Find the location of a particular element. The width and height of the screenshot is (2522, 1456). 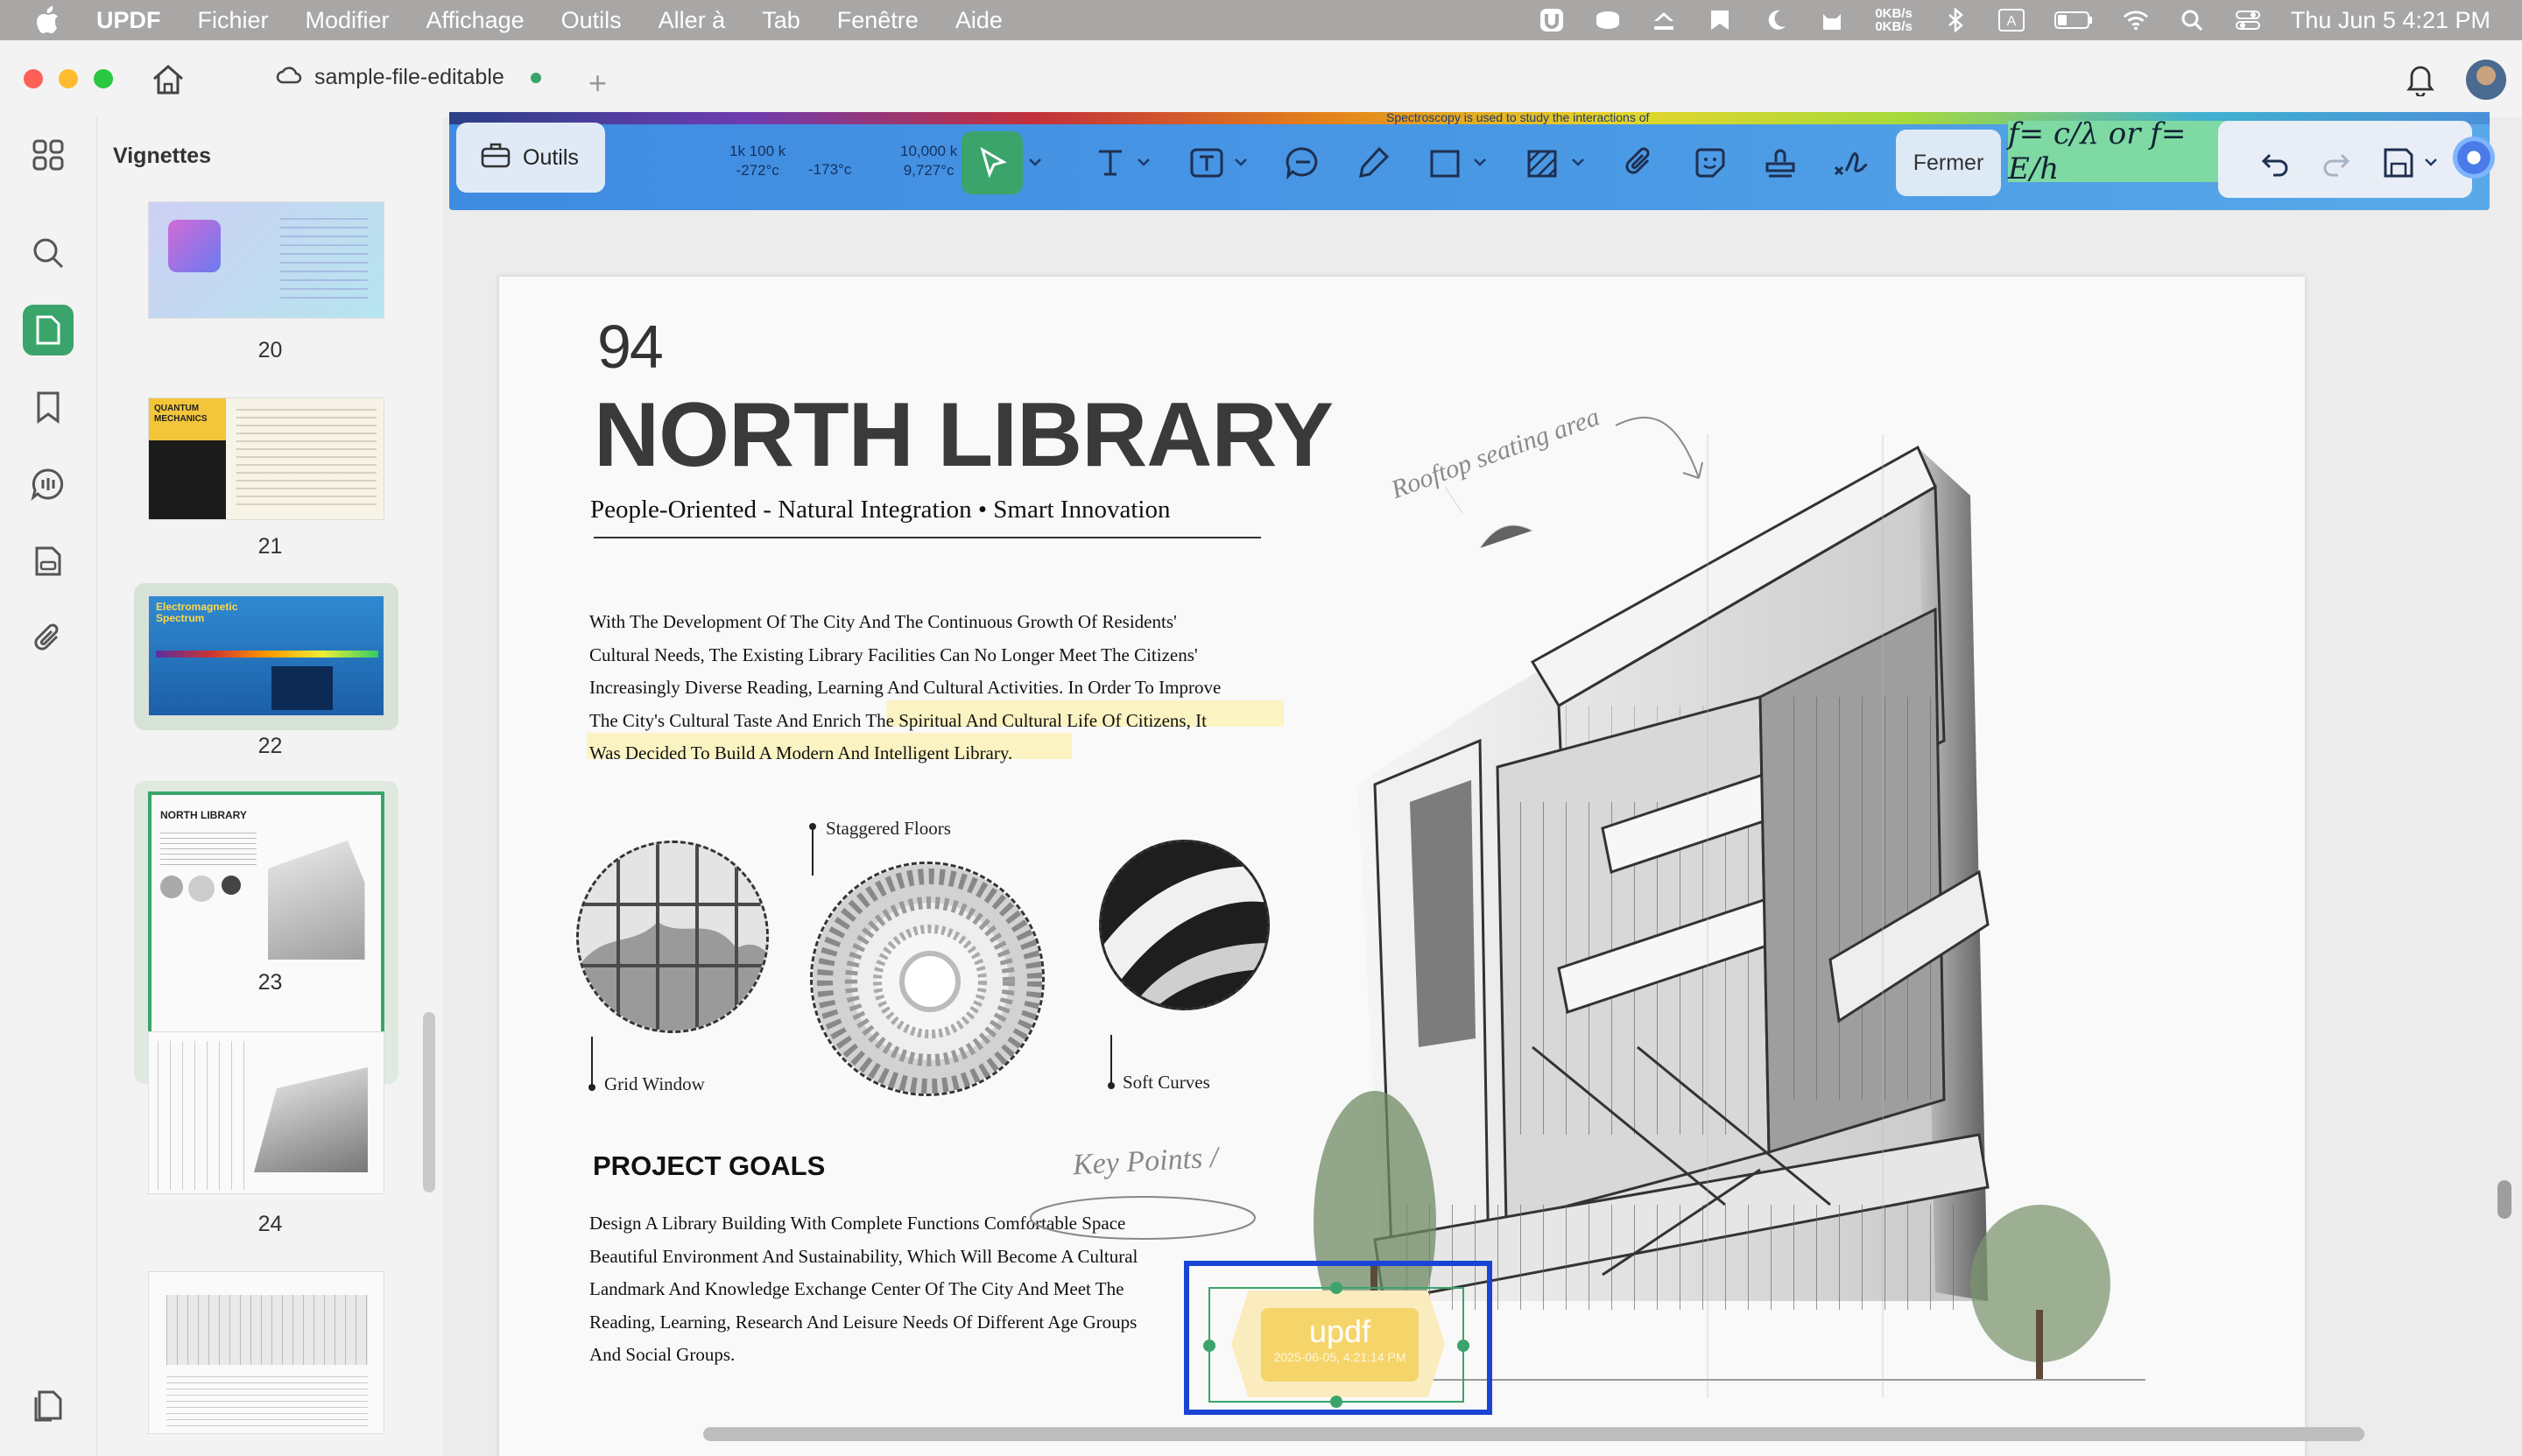

notification-bell-icon is located at coordinates (2420, 81).